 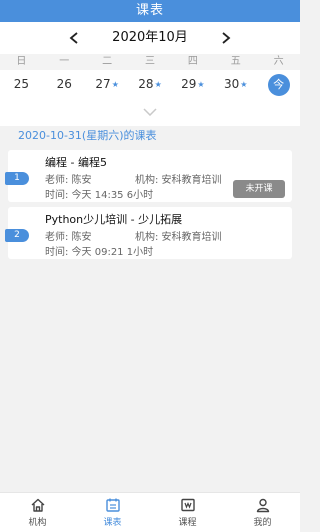 What do you see at coordinates (262, 523) in the screenshot?
I see `tab-label: 我的` at bounding box center [262, 523].